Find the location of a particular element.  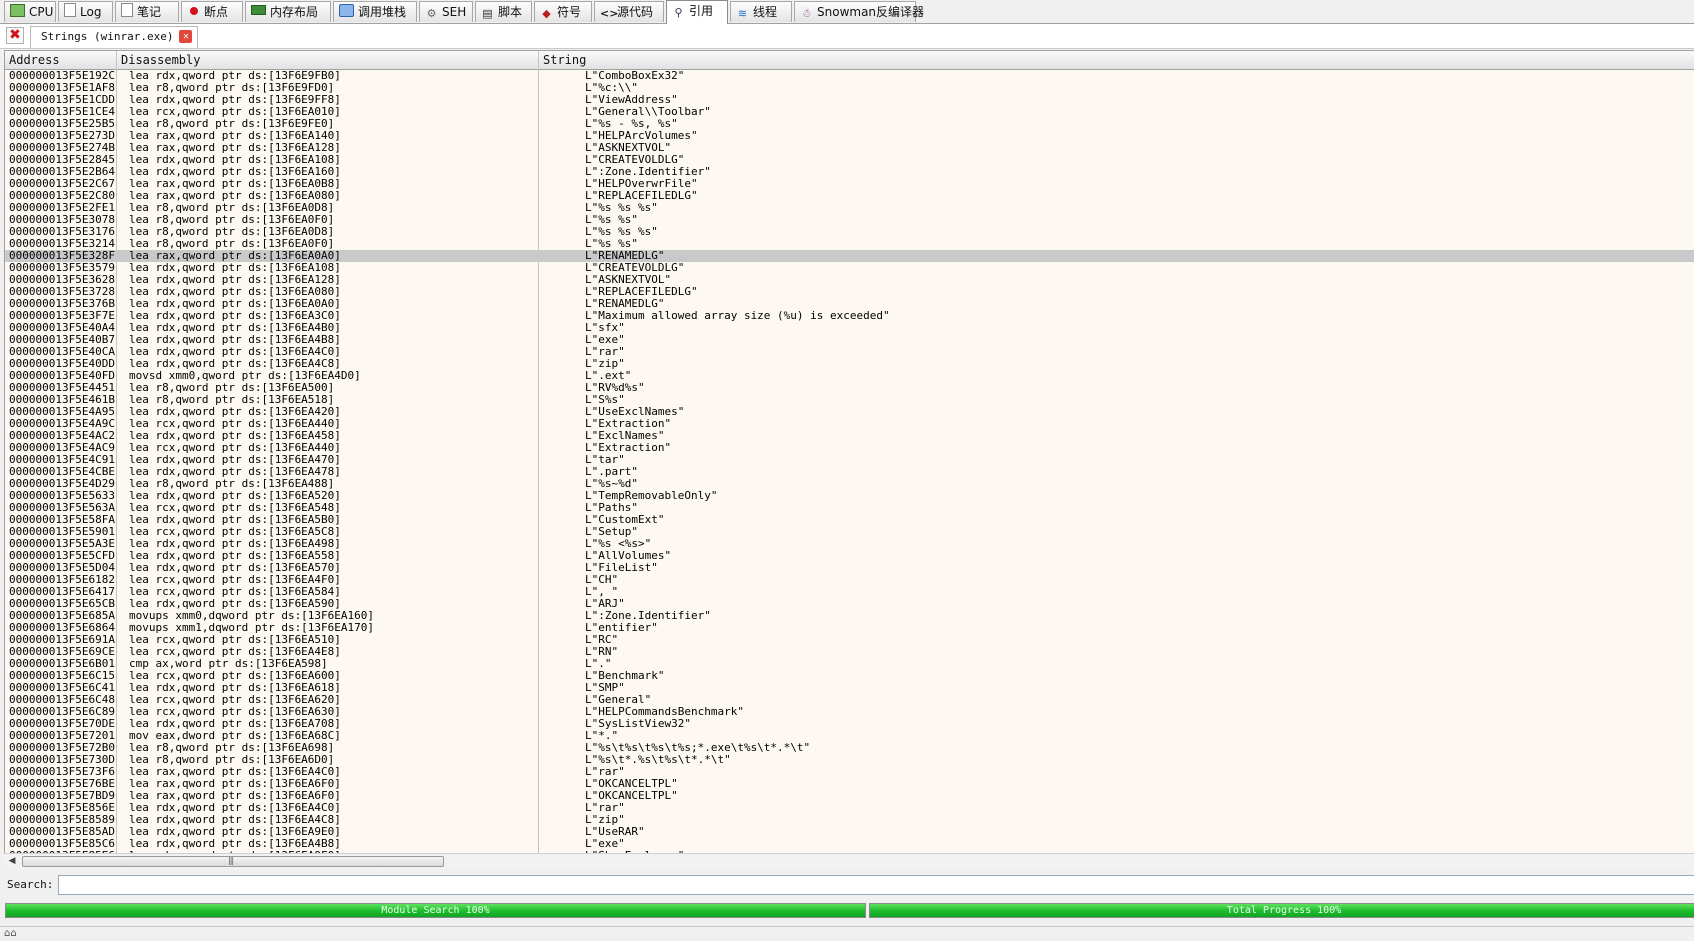

tab-label: 源代码 is located at coordinates (635, 12).